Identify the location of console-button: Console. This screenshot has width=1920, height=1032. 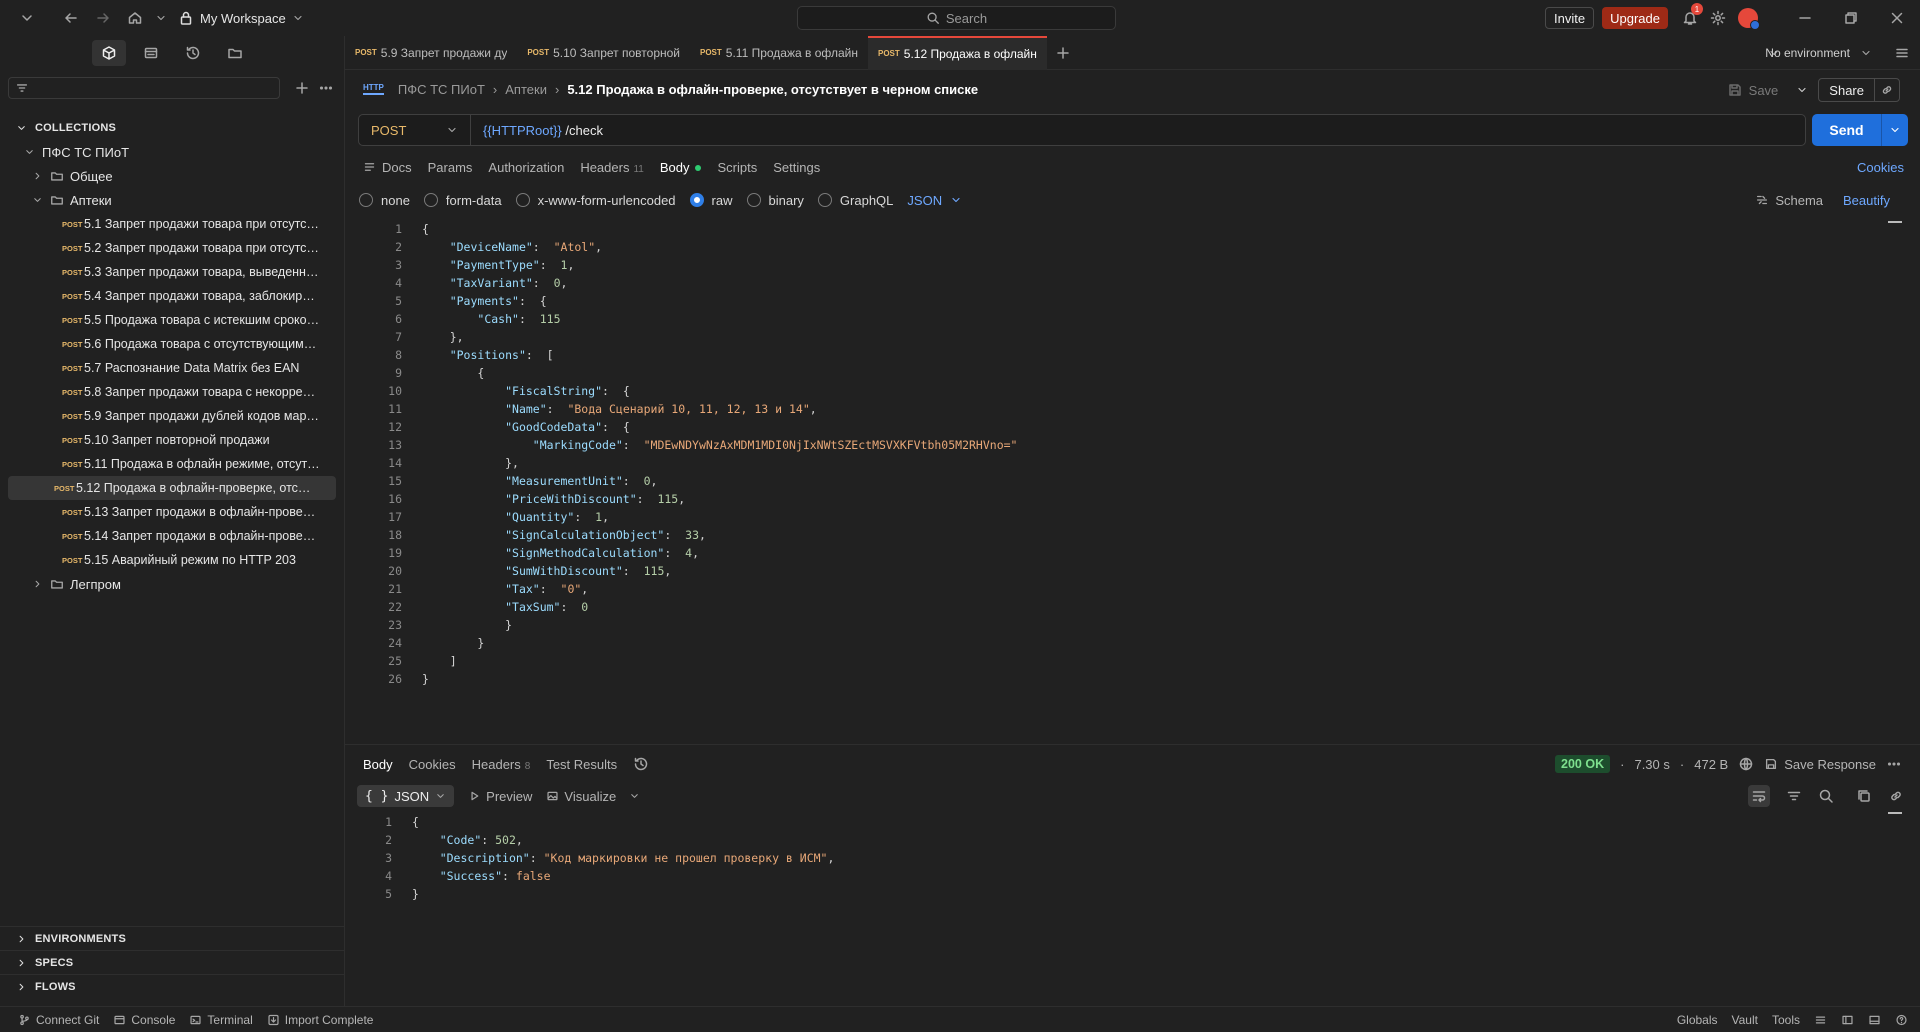
(144, 1020).